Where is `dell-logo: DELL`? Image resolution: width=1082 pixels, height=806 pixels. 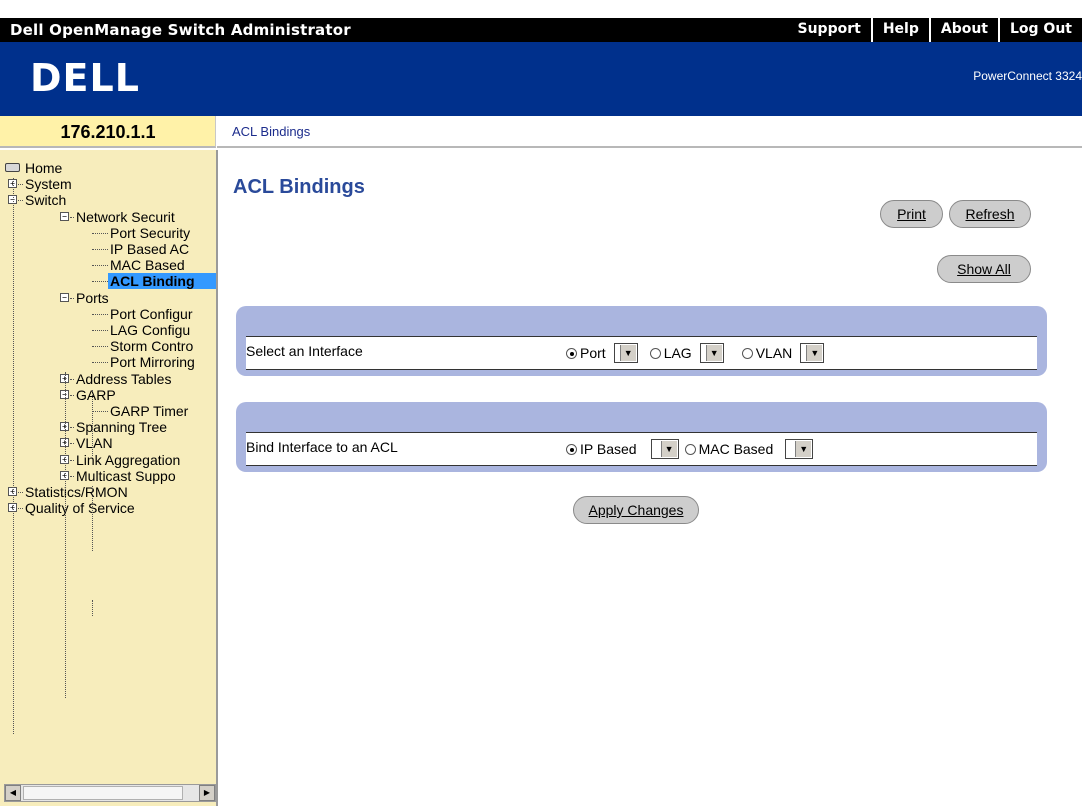 dell-logo: DELL is located at coordinates (85, 78).